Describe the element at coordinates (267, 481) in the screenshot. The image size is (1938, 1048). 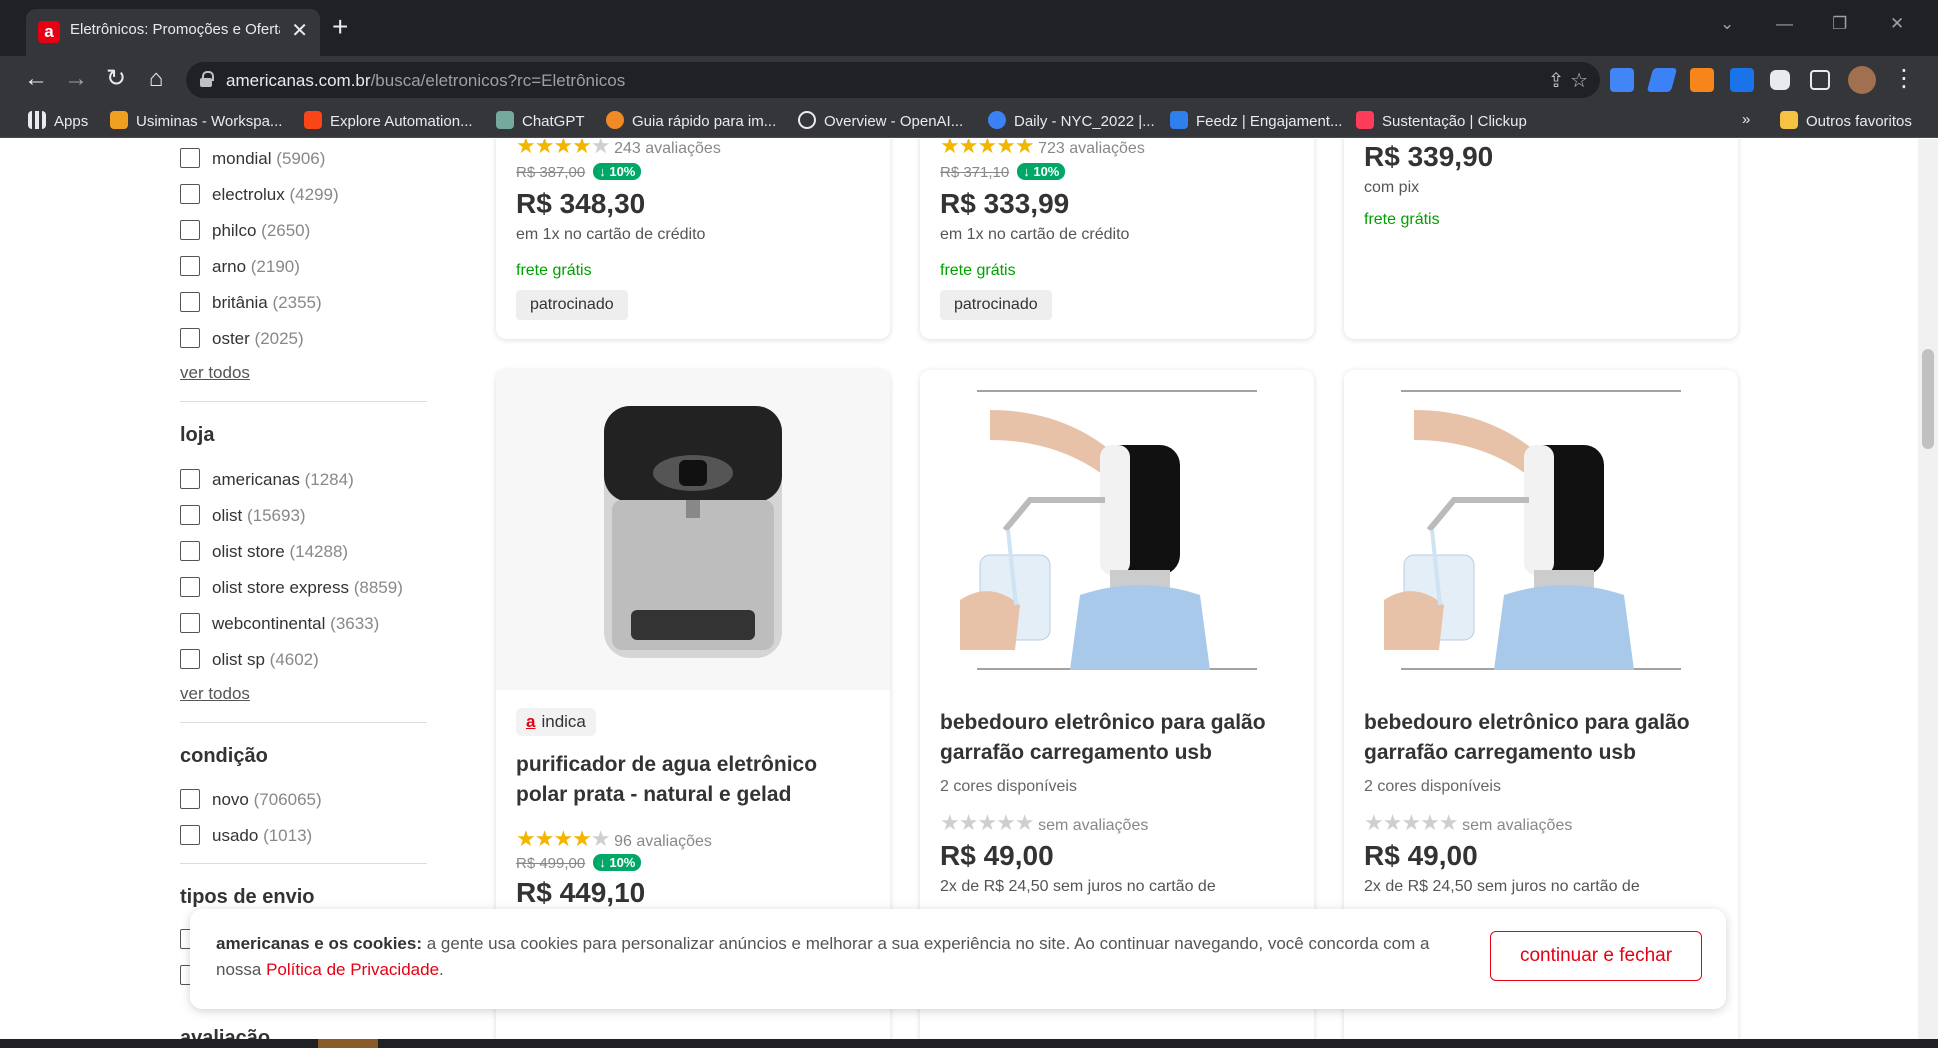
I see `filter-store-americanas: americanas (1284)` at that location.